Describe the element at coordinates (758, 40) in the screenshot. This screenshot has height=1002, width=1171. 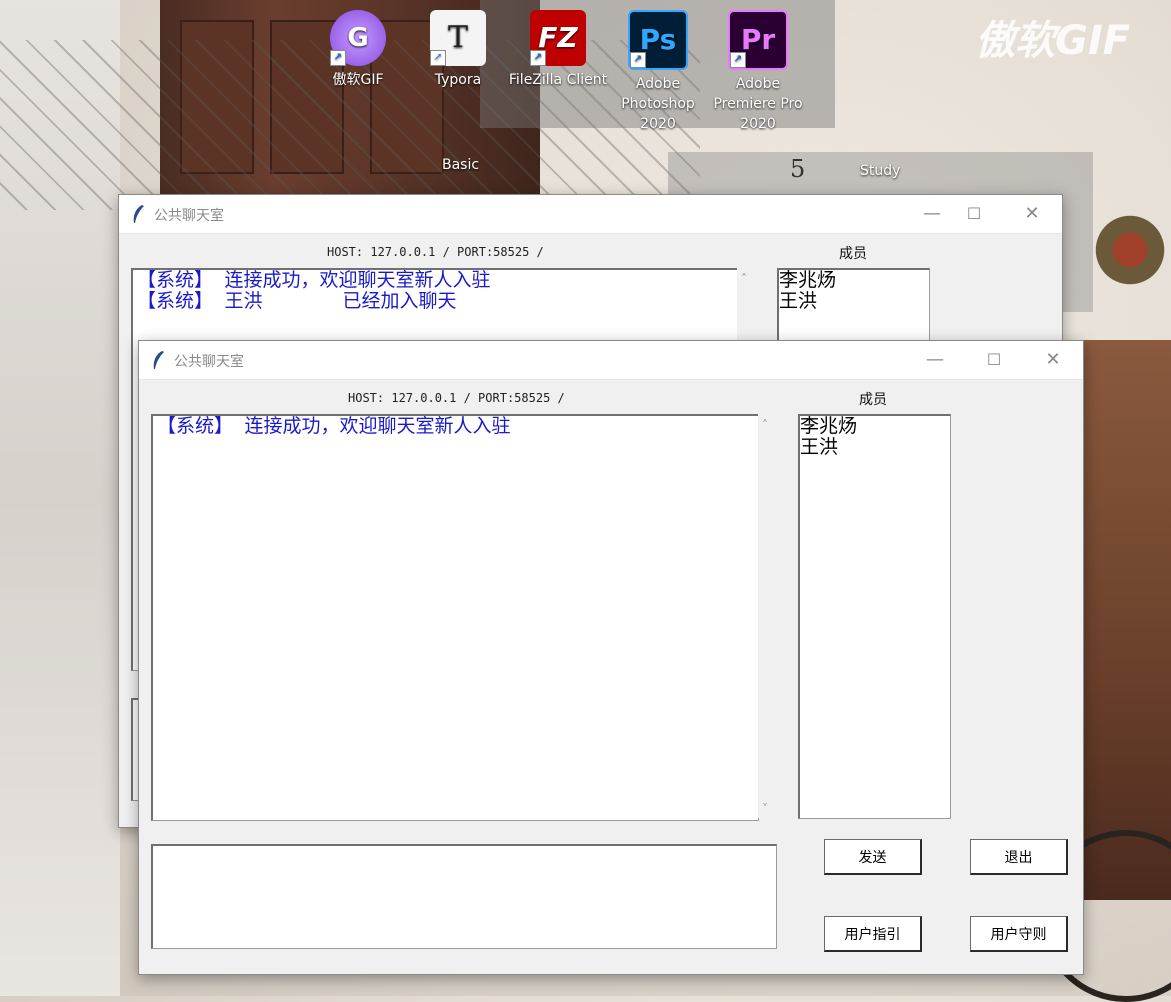
I see `premiere-icon: Pr ↗` at that location.